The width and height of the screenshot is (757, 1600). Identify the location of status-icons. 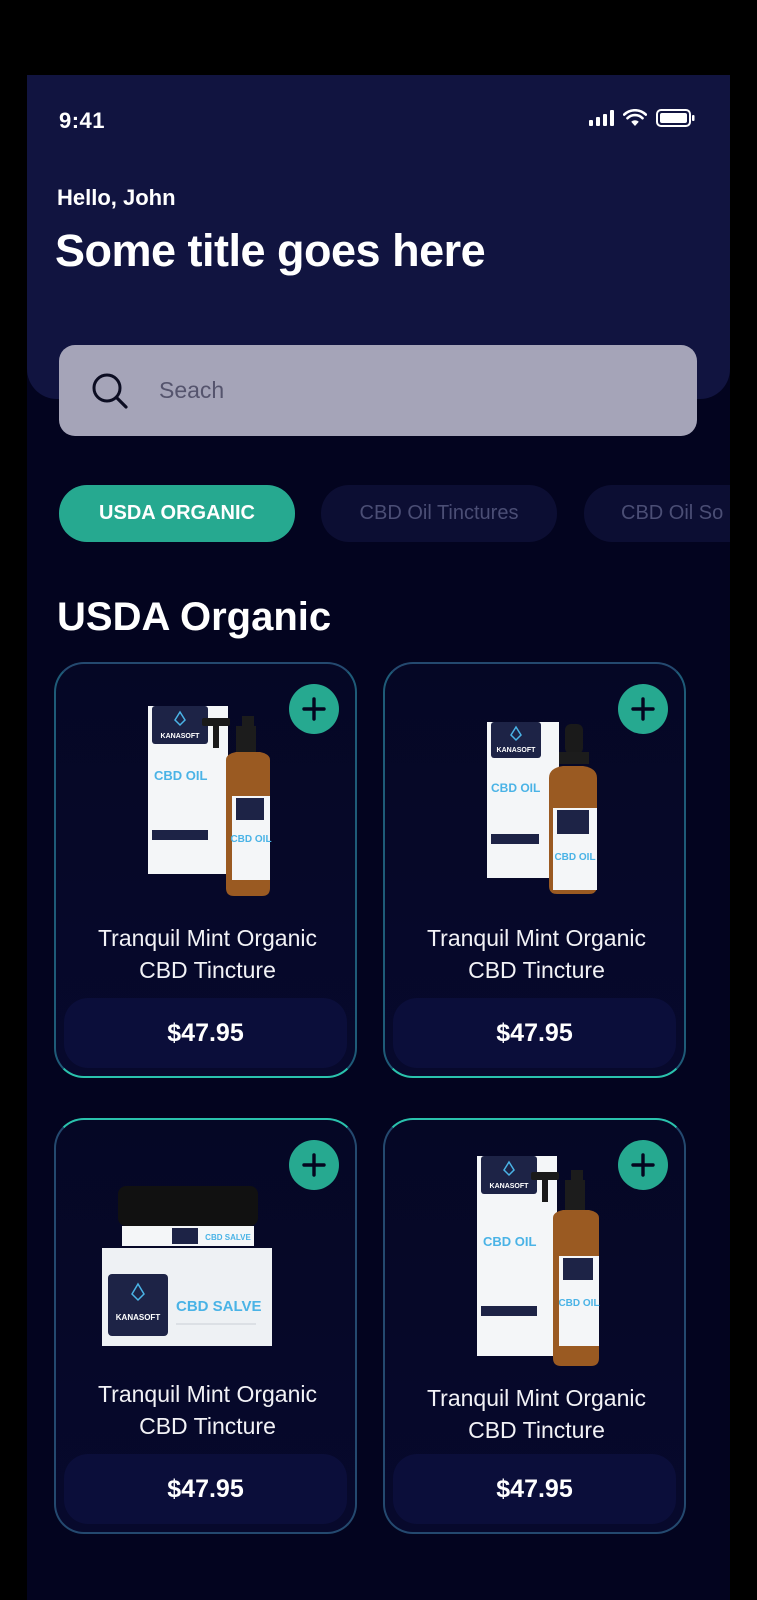
(642, 118).